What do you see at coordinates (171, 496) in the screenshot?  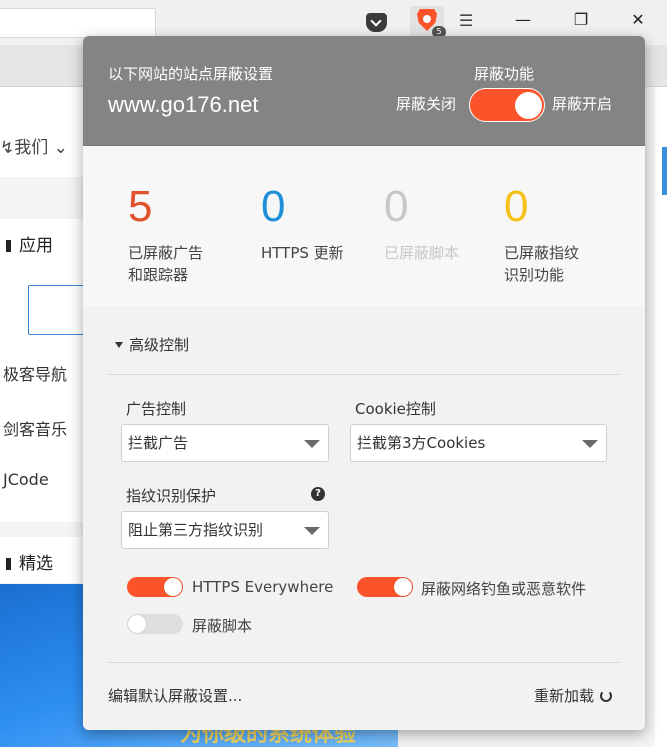 I see `fingerprint-label: 指纹识别保护` at bounding box center [171, 496].